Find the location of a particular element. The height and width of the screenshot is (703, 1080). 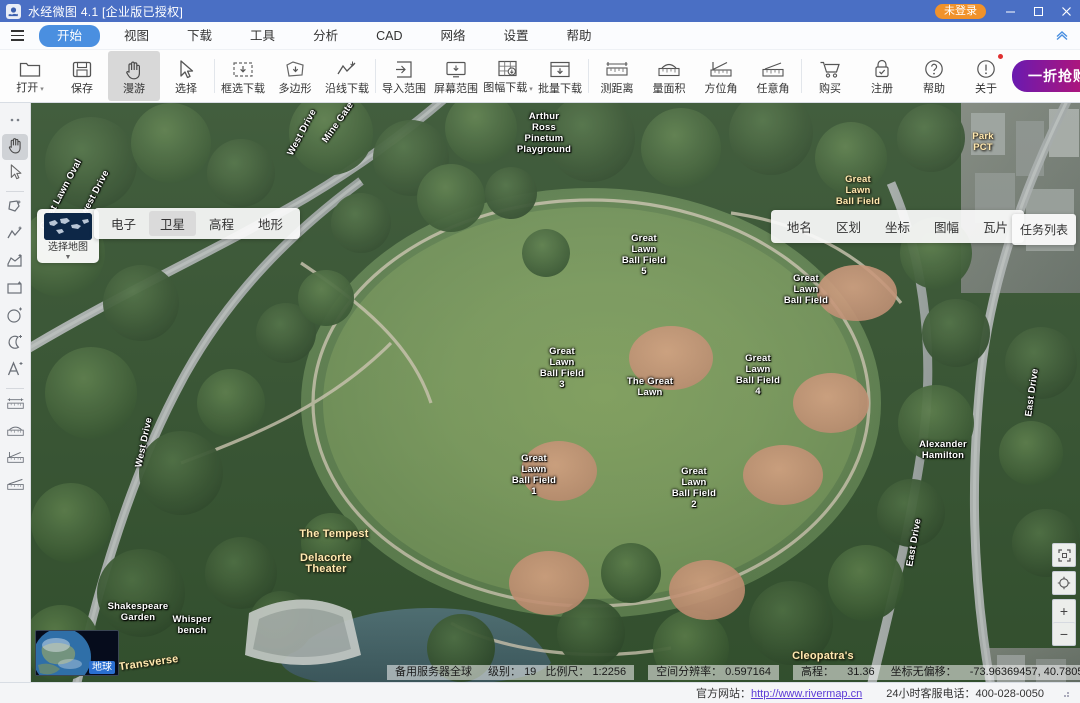

rail-azimuth-tool is located at coordinates (15, 460).